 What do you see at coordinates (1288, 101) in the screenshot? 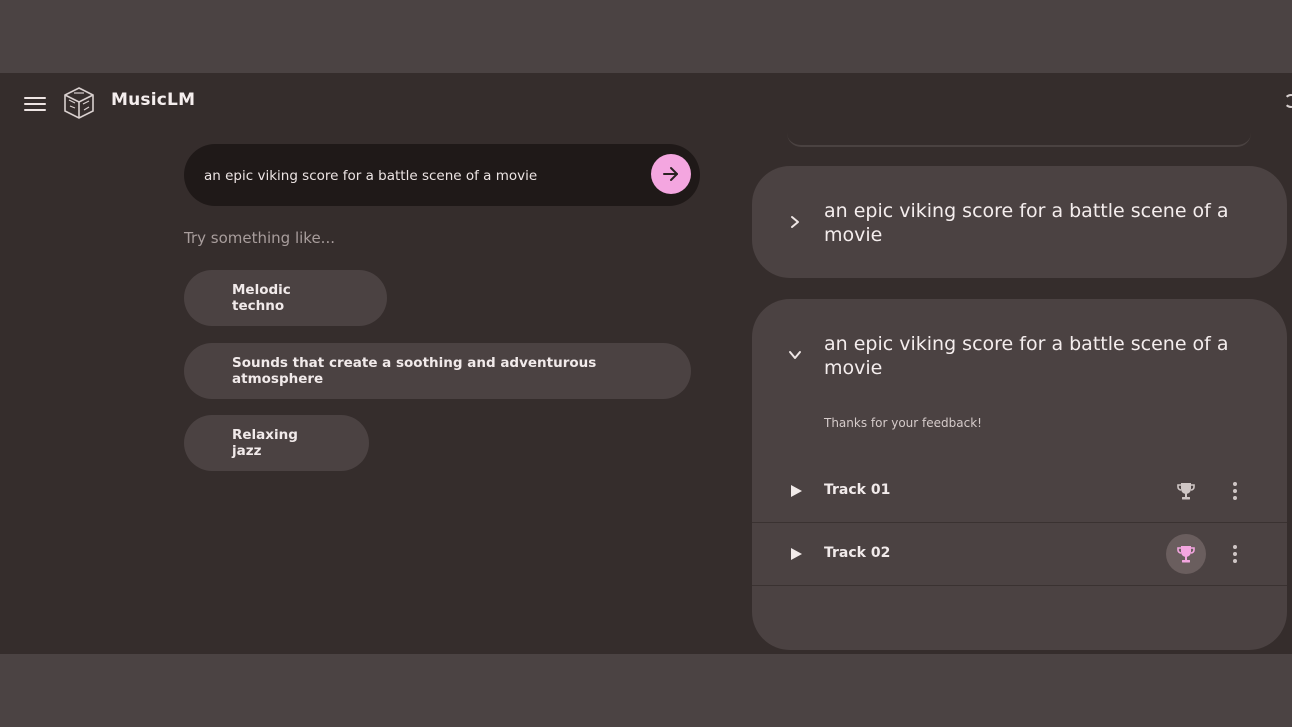
I see `refresh-icon` at bounding box center [1288, 101].